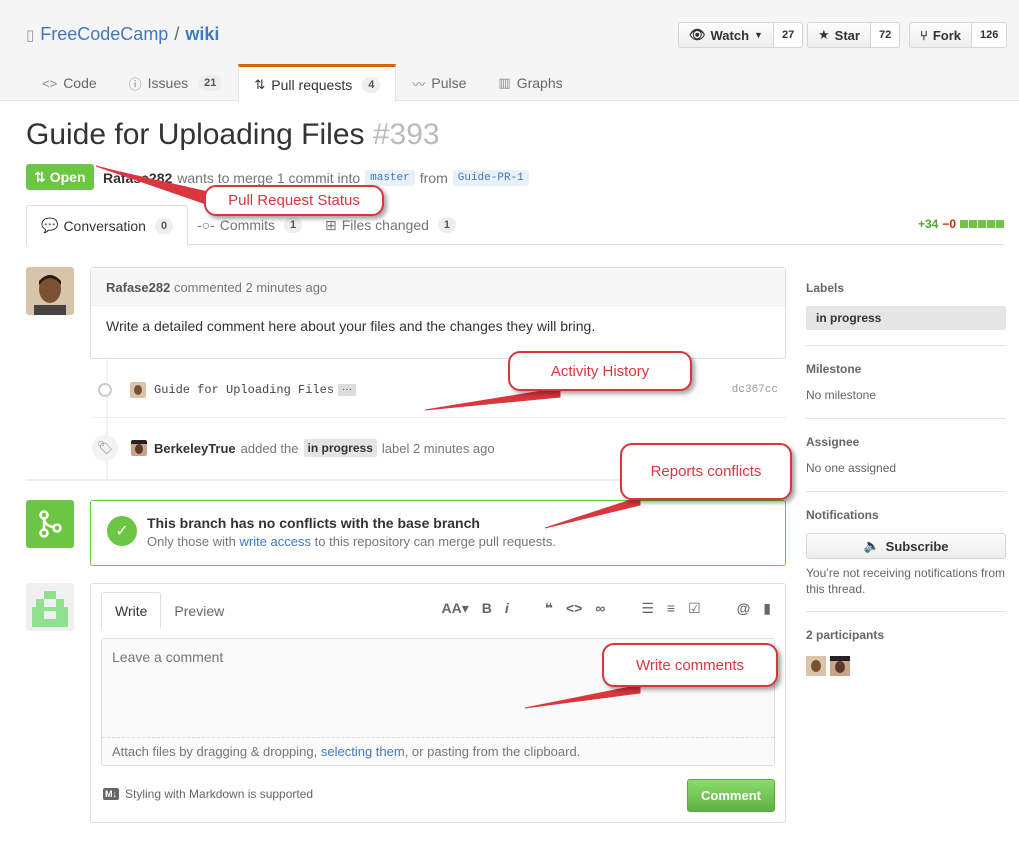 The width and height of the screenshot is (1019, 843). What do you see at coordinates (138, 390) in the screenshot?
I see `commit-author-avatar` at bounding box center [138, 390].